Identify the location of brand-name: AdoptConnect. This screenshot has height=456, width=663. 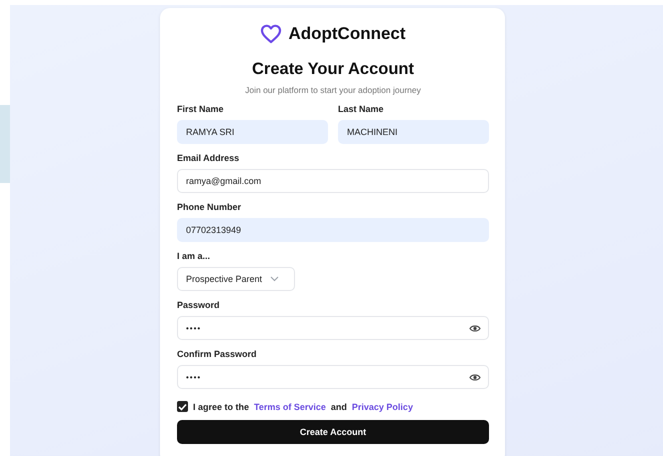
(347, 34).